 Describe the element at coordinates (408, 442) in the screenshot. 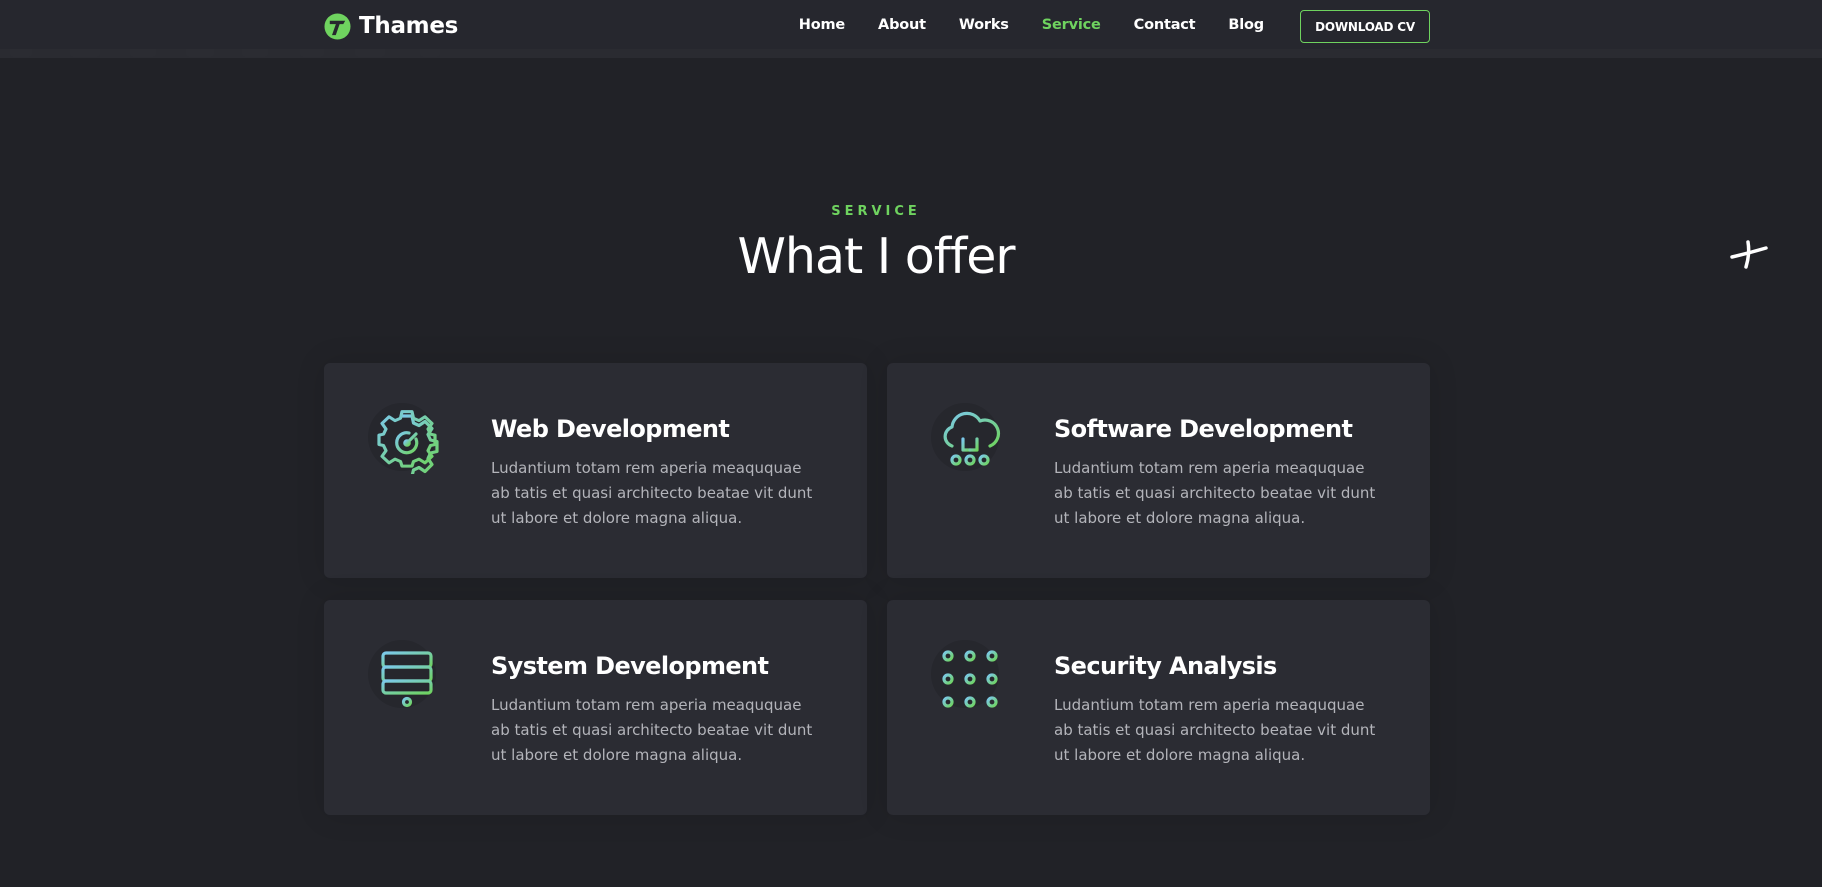

I see `gear-icon` at that location.